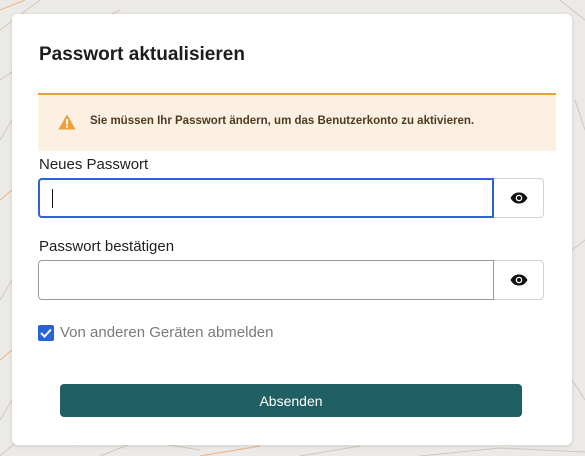 The width and height of the screenshot is (585, 456). I want to click on checkmark-icon, so click(46, 333).